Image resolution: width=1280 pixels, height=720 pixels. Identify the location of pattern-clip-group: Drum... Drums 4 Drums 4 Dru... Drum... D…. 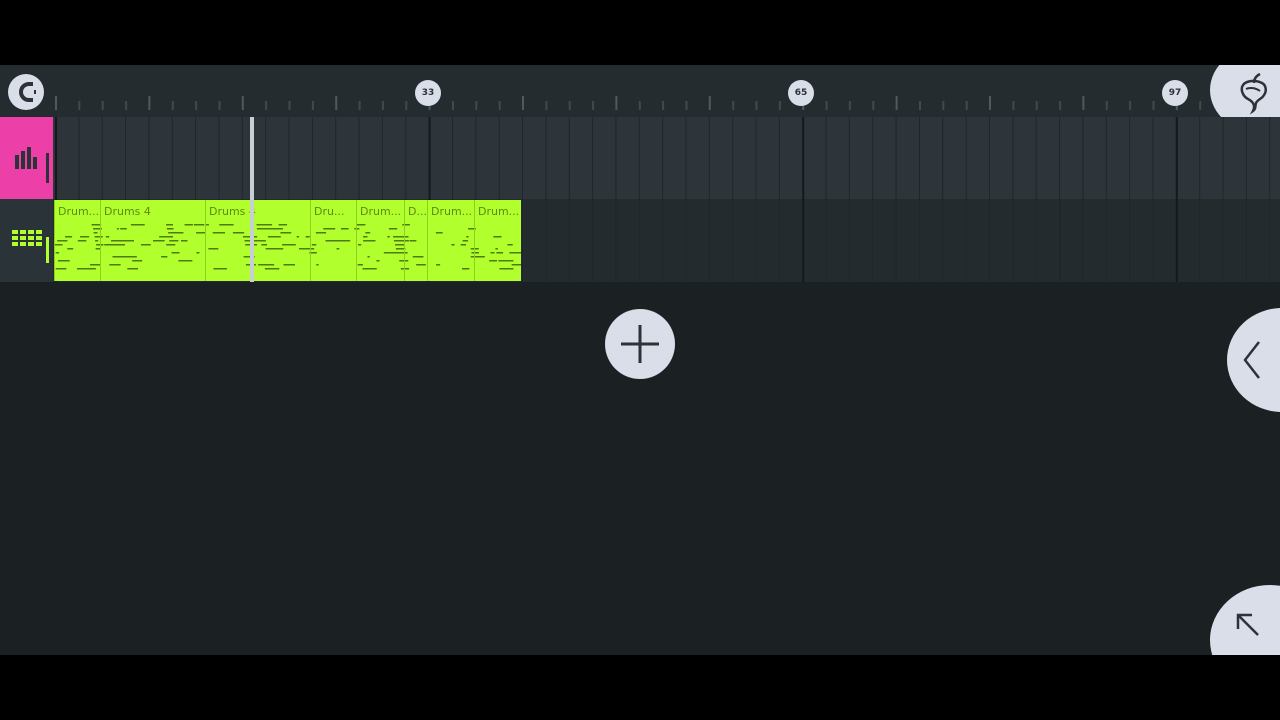
(287, 240).